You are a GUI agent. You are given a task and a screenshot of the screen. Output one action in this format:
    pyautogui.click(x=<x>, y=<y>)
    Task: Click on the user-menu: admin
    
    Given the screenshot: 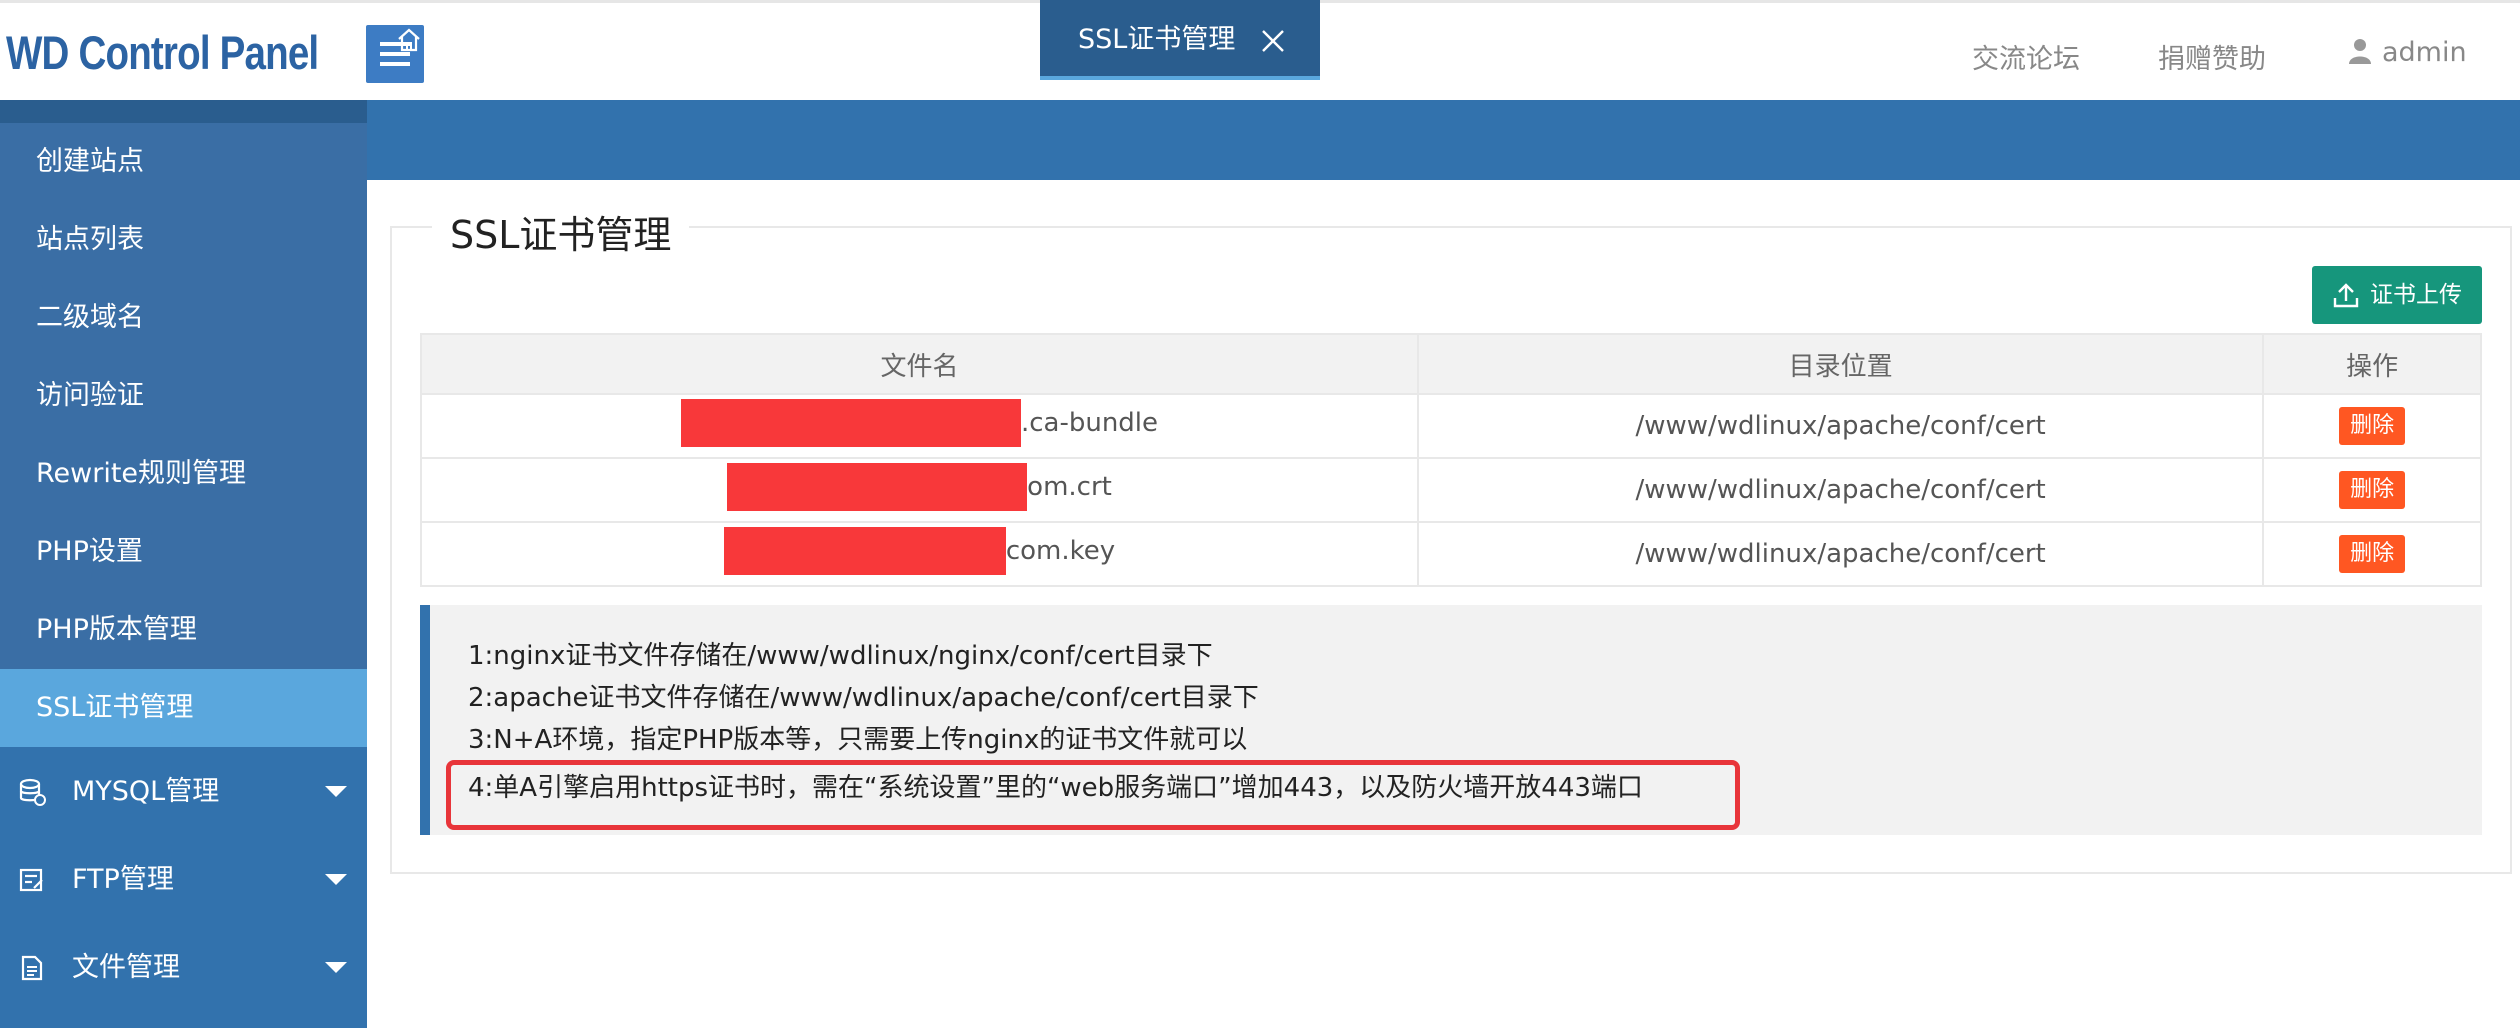 What is the action you would take?
    pyautogui.click(x=2407, y=52)
    